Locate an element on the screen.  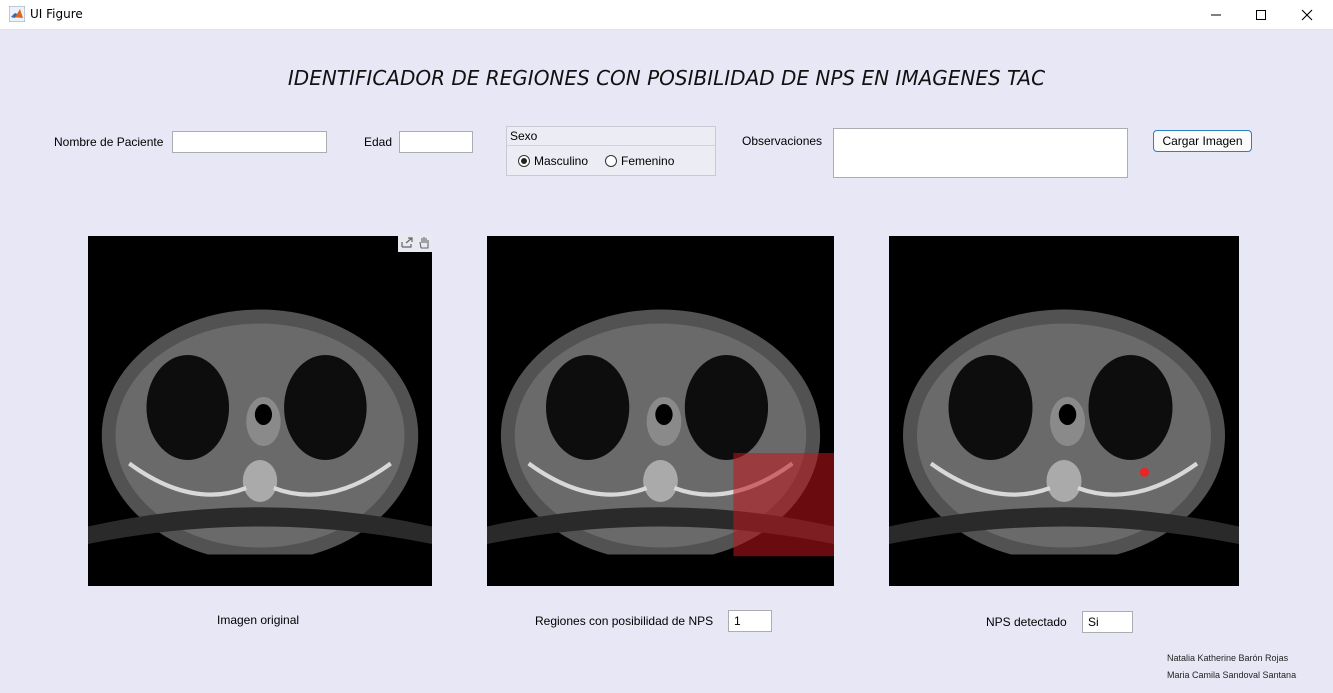
regiones-count-field is located at coordinates (750, 621).